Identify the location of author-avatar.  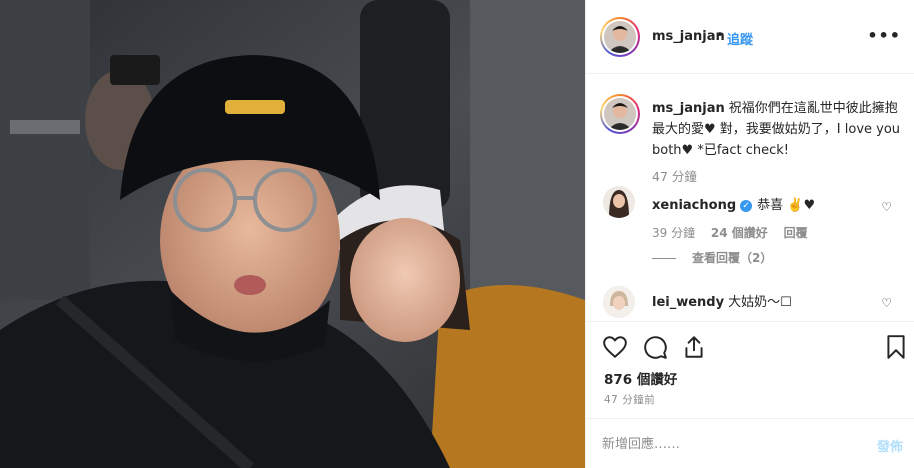
(620, 37).